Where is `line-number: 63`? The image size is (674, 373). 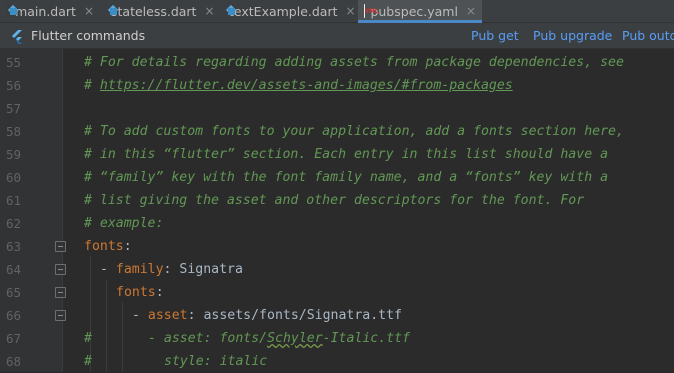 line-number: 63 is located at coordinates (13, 246).